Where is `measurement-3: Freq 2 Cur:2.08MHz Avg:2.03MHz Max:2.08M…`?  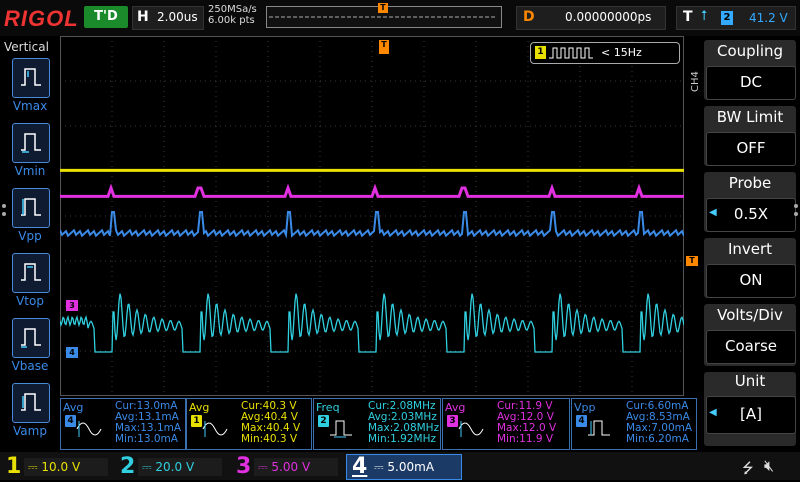
measurement-3: Freq 2 Cur:2.08MHz Avg:2.03MHz Max:2.08M… is located at coordinates (377, 424).